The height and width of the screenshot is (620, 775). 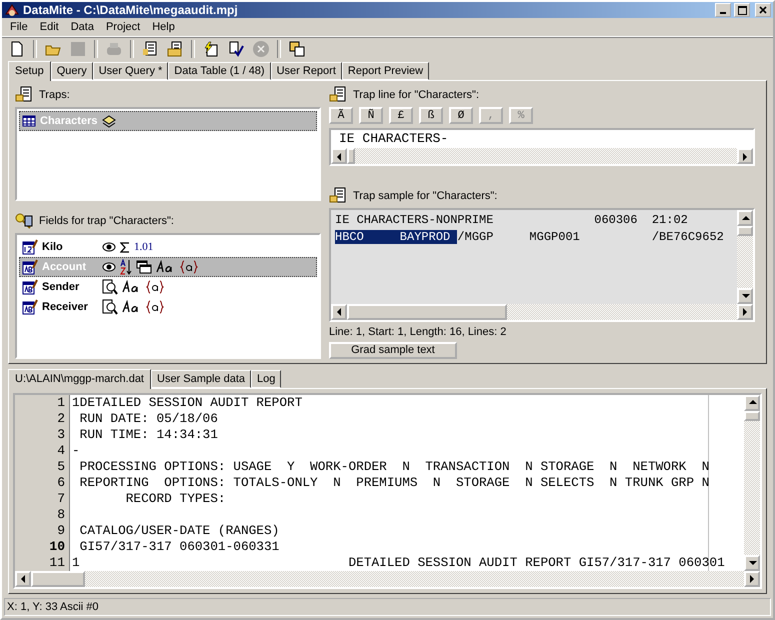 I want to click on tab: User Sample data, so click(x=201, y=379).